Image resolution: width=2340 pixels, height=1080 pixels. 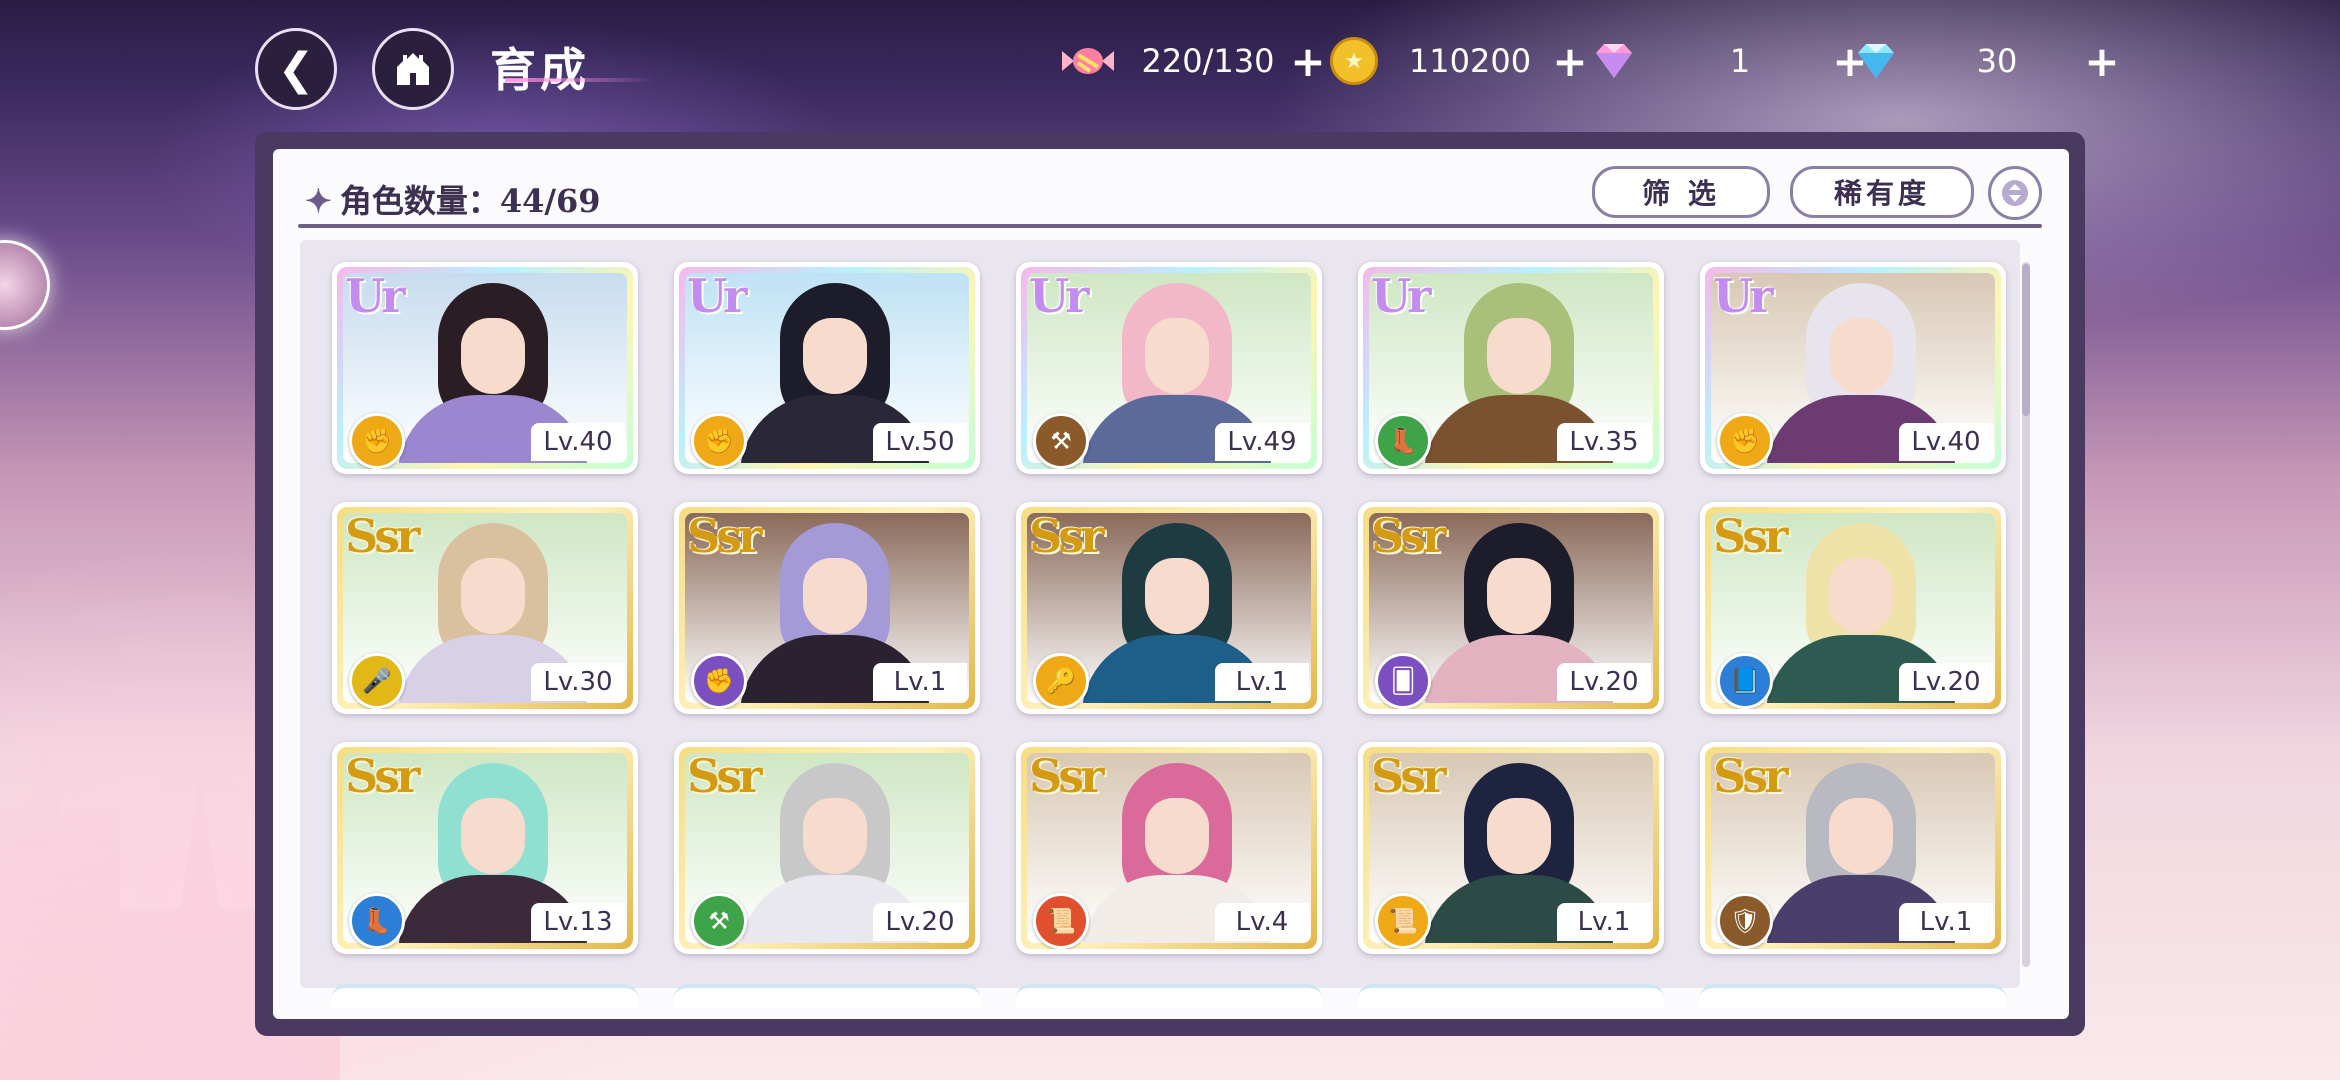 What do you see at coordinates (1730, 61) in the screenshot?
I see `resource-pink-gem: 1 +` at bounding box center [1730, 61].